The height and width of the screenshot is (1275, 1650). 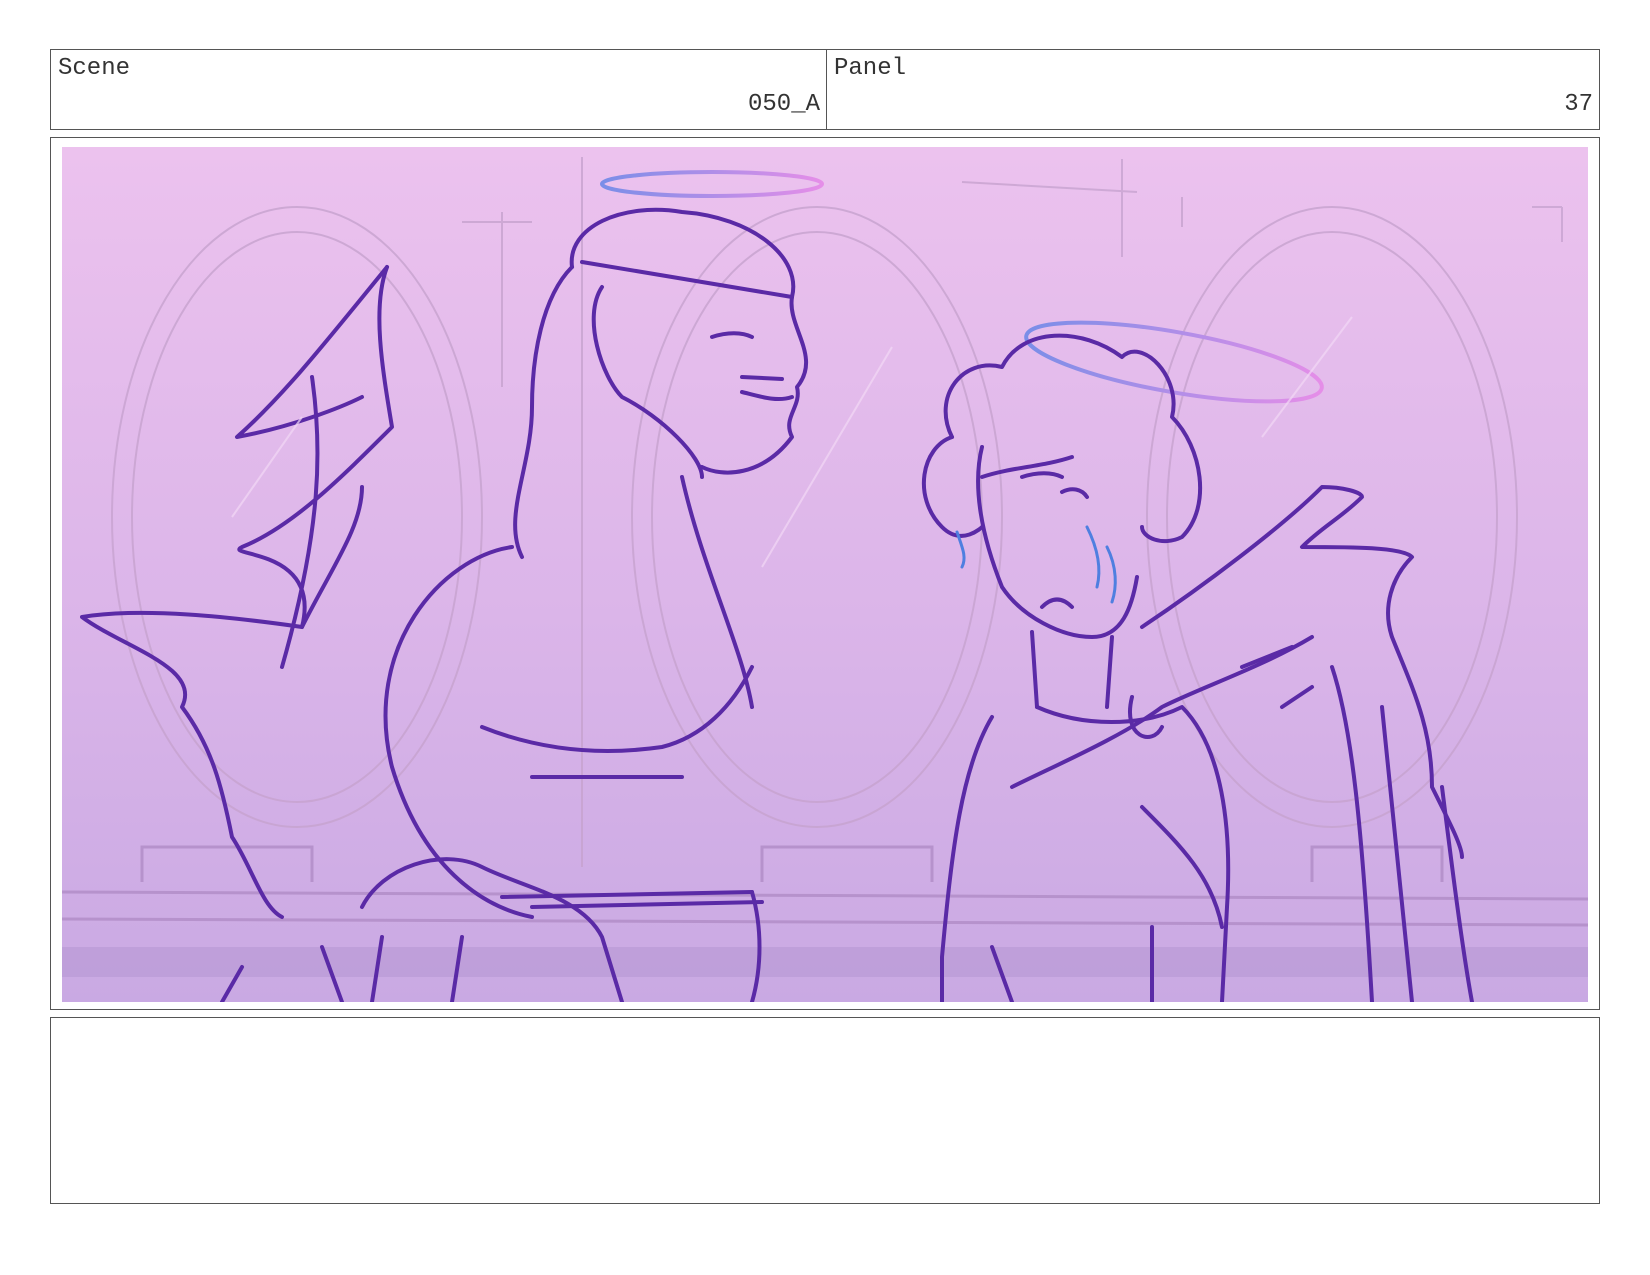 I want to click on background-railing, so click(x=825, y=886).